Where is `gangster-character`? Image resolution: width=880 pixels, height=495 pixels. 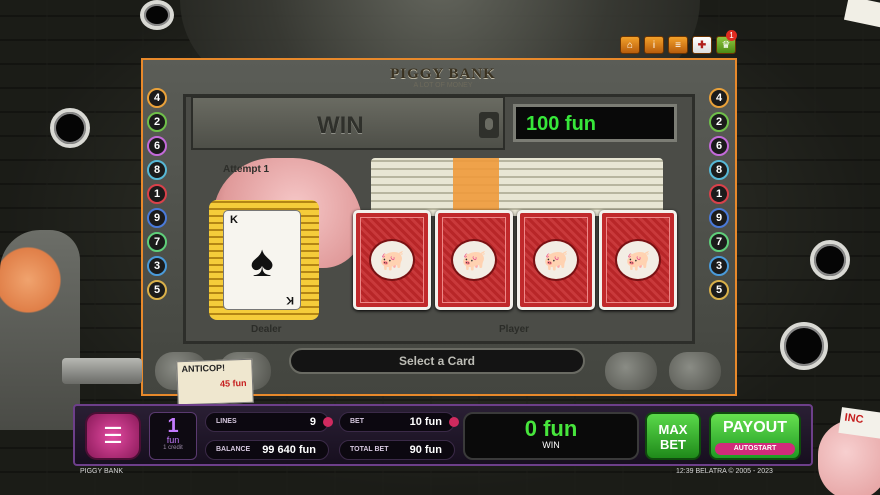 gangster-character is located at coordinates (40, 330).